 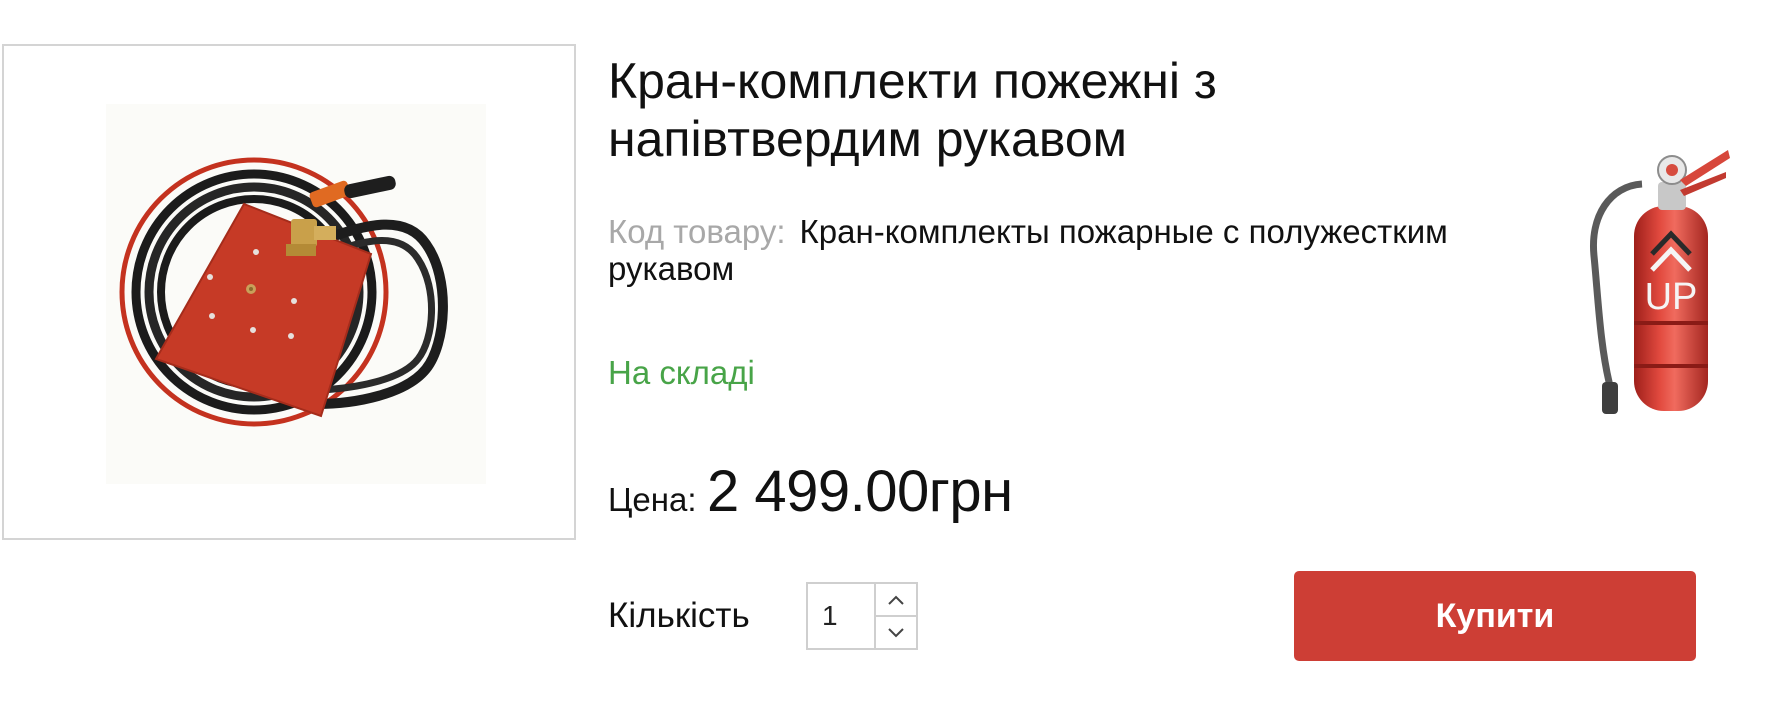 I want to click on price-label: Цена:, so click(x=652, y=499).